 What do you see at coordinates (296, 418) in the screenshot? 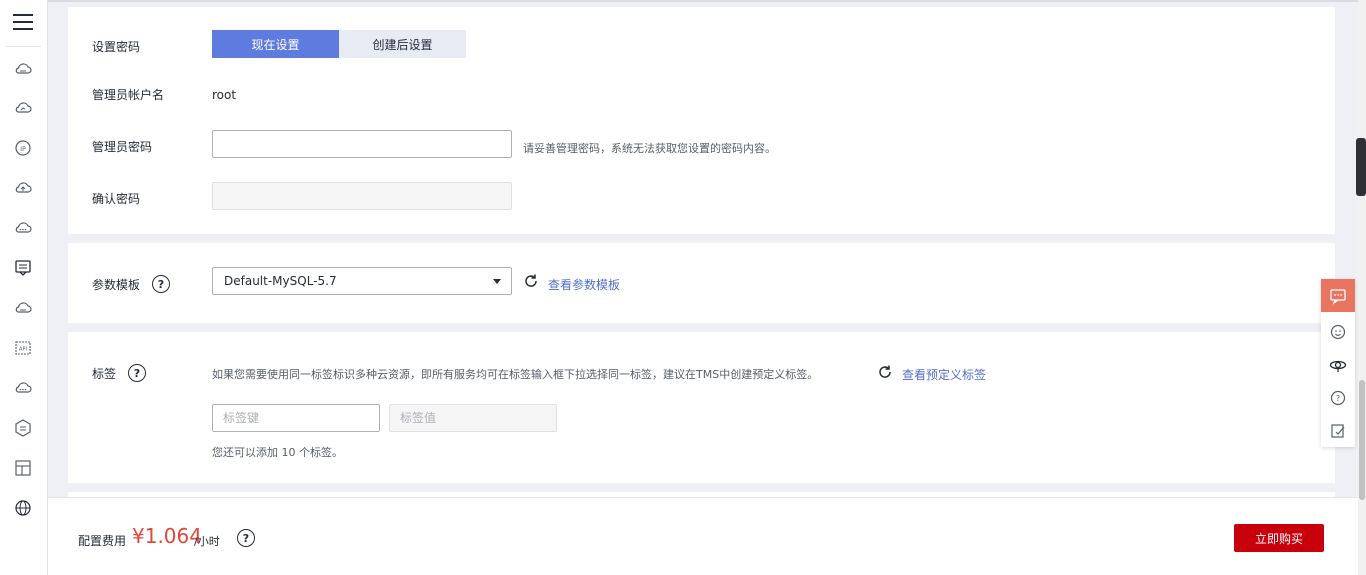
I see `tag-key-input: 标签键` at bounding box center [296, 418].